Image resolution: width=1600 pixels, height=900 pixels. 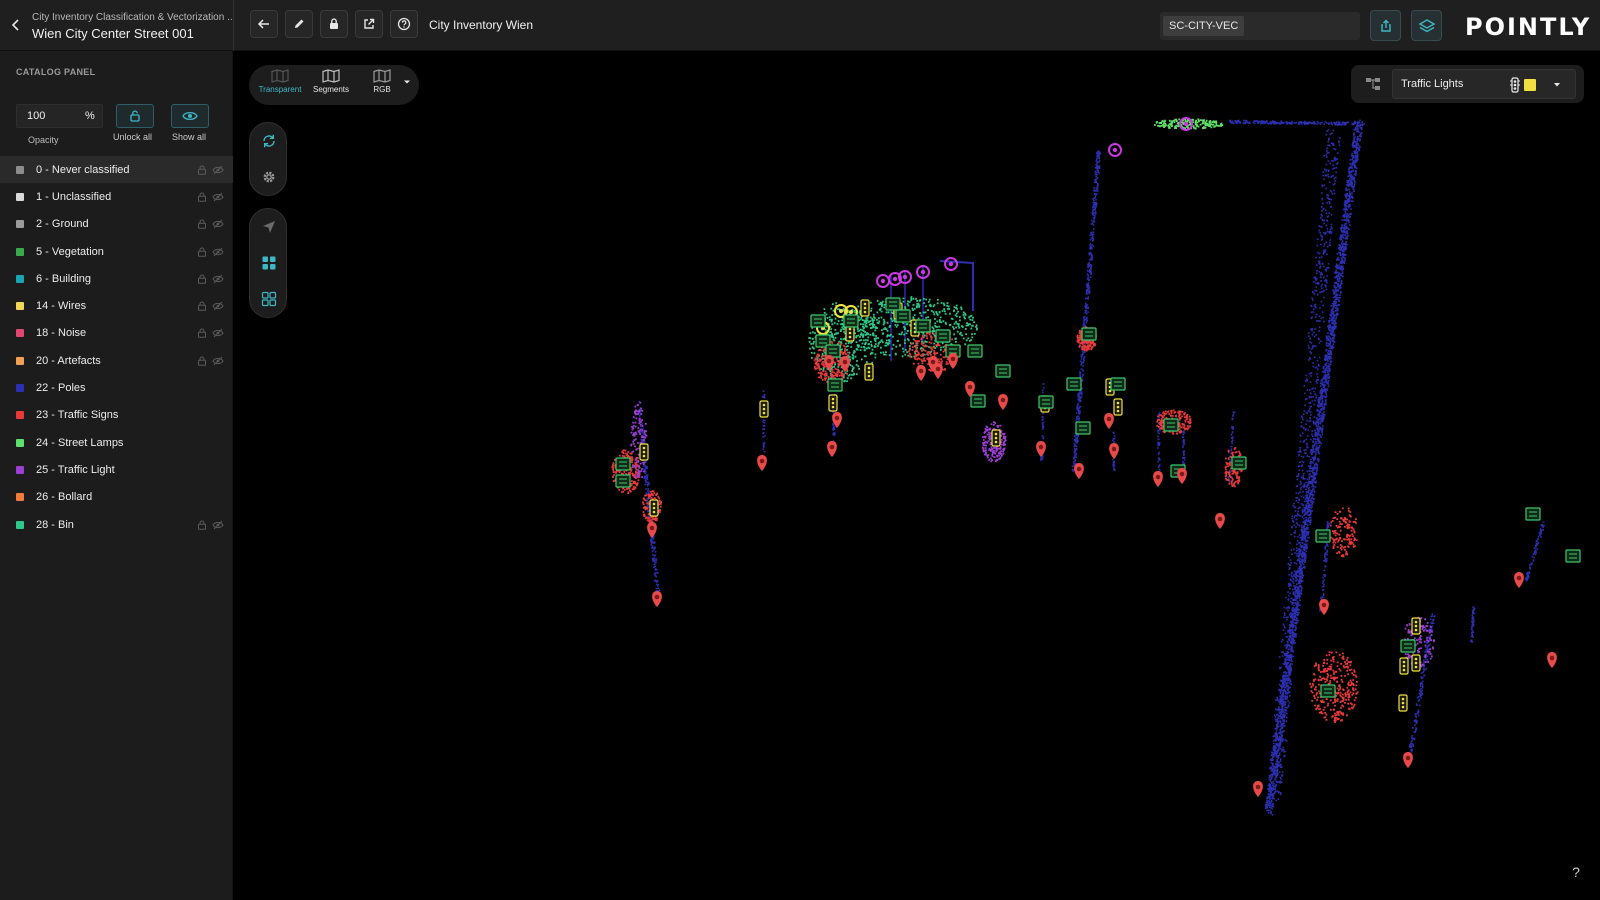 I want to click on mode-rgb: RGB, so click(x=382, y=85).